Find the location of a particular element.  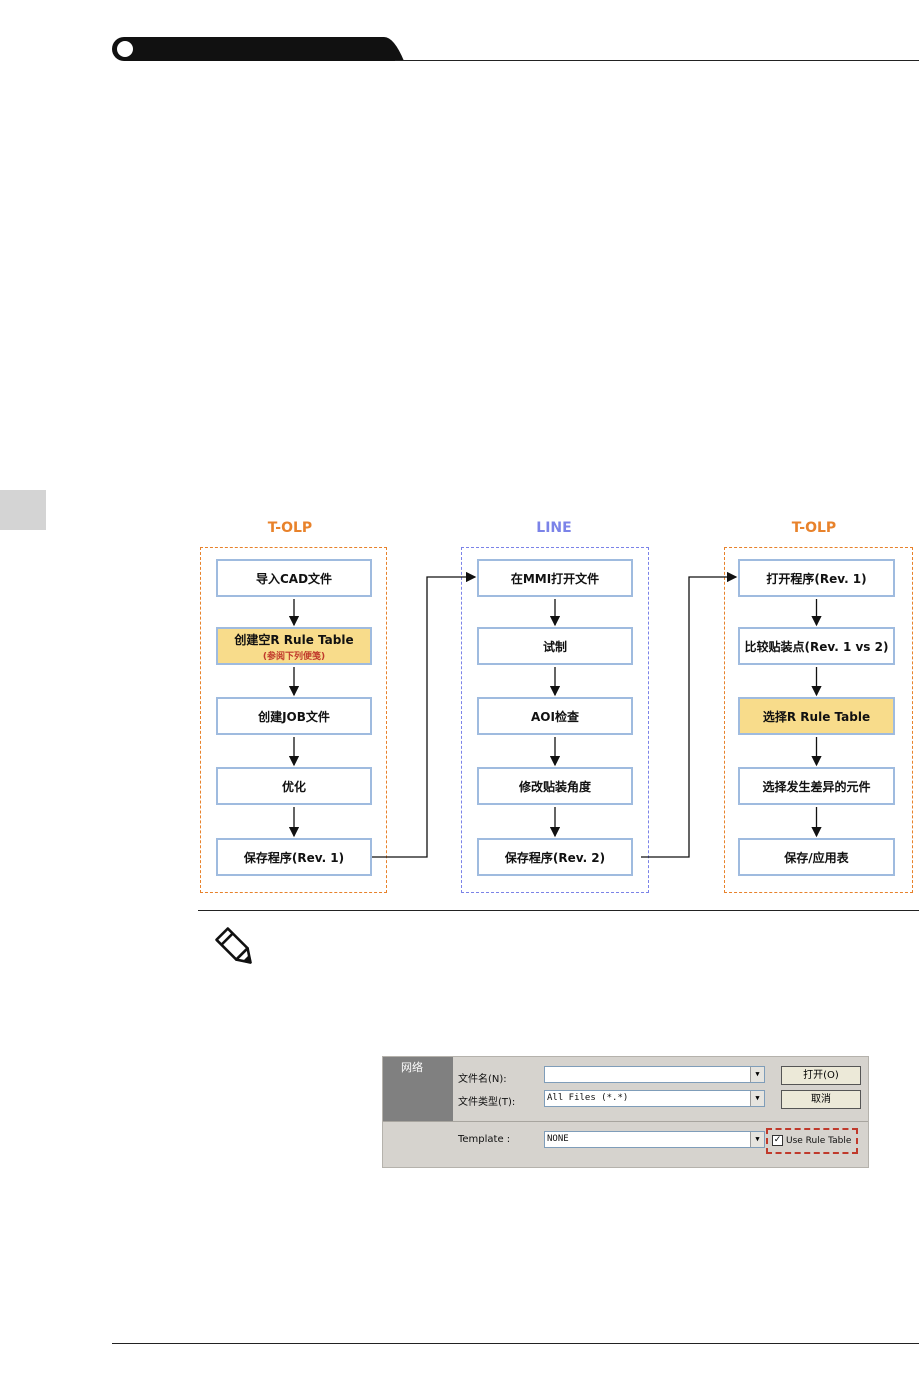

places-bar: 网络 is located at coordinates (418, 1089).